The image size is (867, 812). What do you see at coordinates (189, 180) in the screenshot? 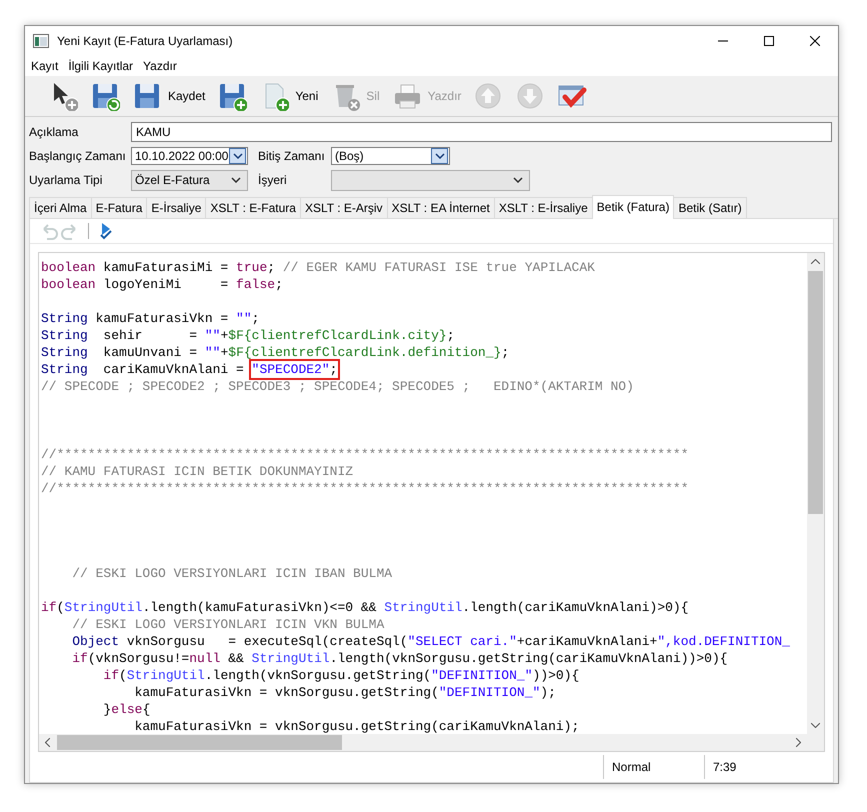
I see `dropdown: Özel E-Fatura` at bounding box center [189, 180].